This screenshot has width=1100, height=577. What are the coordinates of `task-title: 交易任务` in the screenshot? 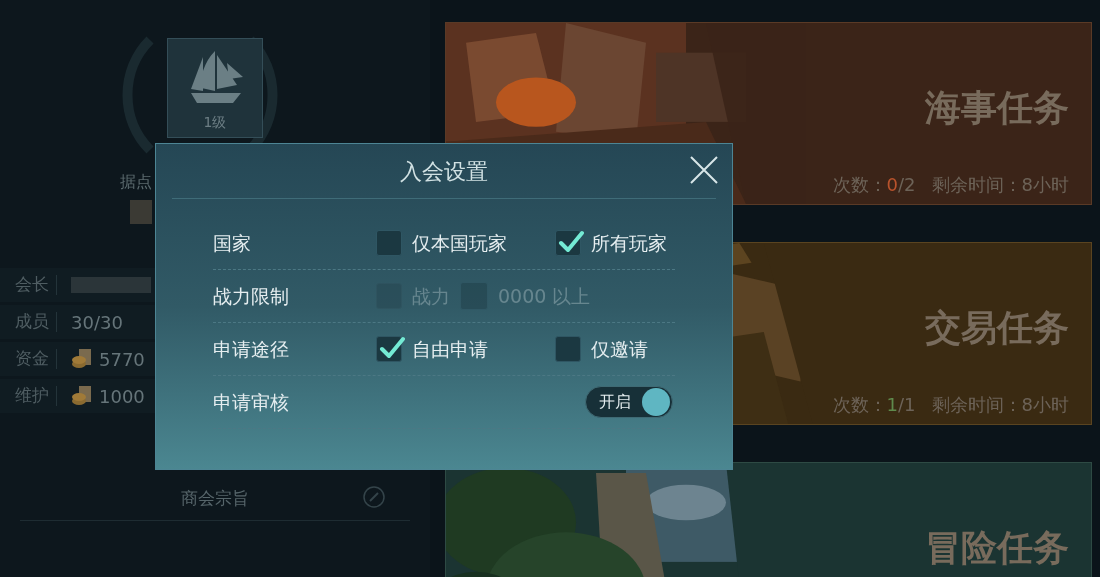 It's located at (997, 328).